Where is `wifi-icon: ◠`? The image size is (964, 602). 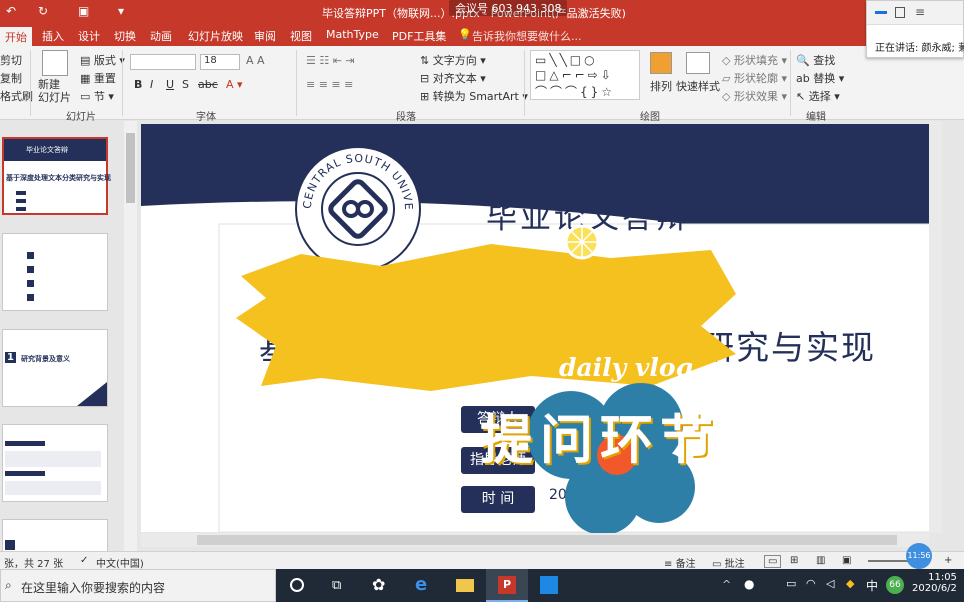 wifi-icon: ◠ is located at coordinates (811, 583).